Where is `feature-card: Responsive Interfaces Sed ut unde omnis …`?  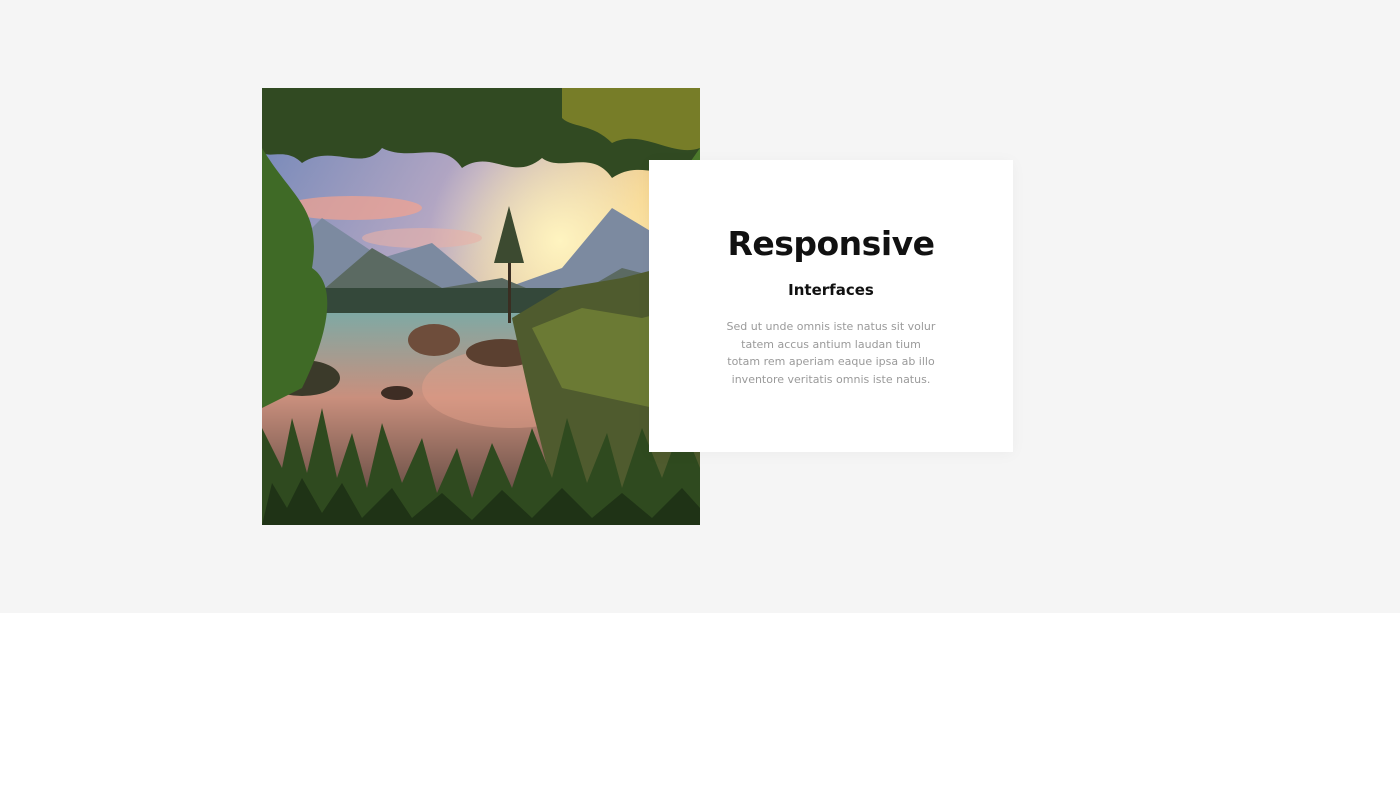
feature-card: Responsive Interfaces Sed ut unde omnis … is located at coordinates (831, 306).